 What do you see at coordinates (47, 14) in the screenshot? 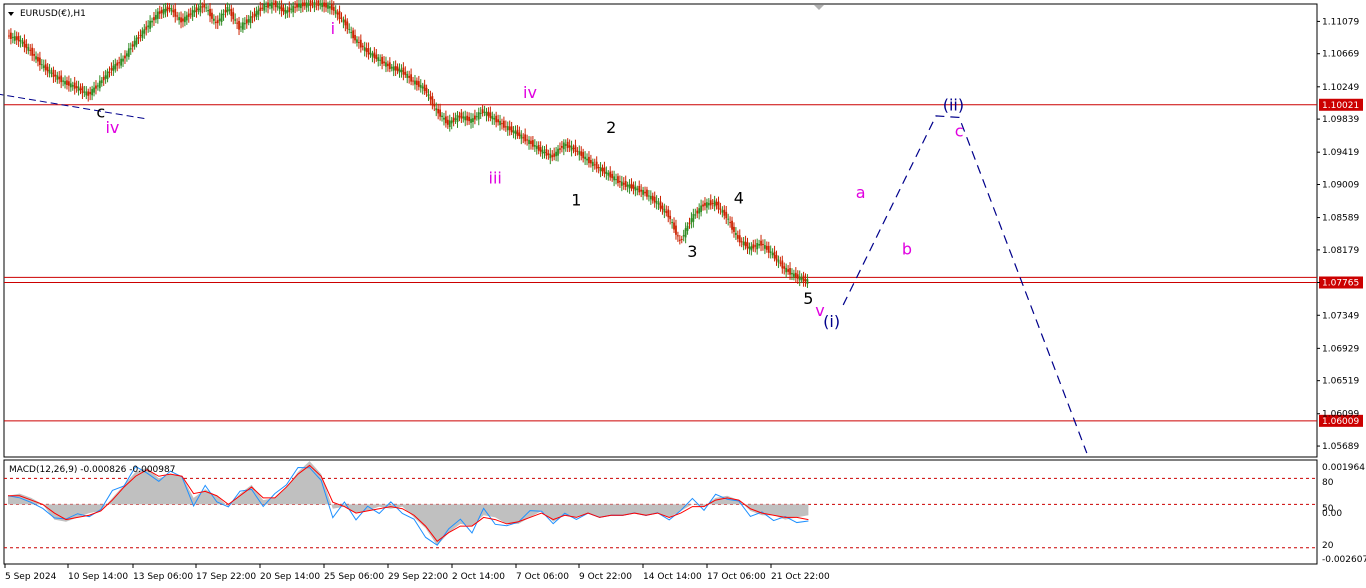
I see `symbol-header: EURUSD(€),H1` at bounding box center [47, 14].